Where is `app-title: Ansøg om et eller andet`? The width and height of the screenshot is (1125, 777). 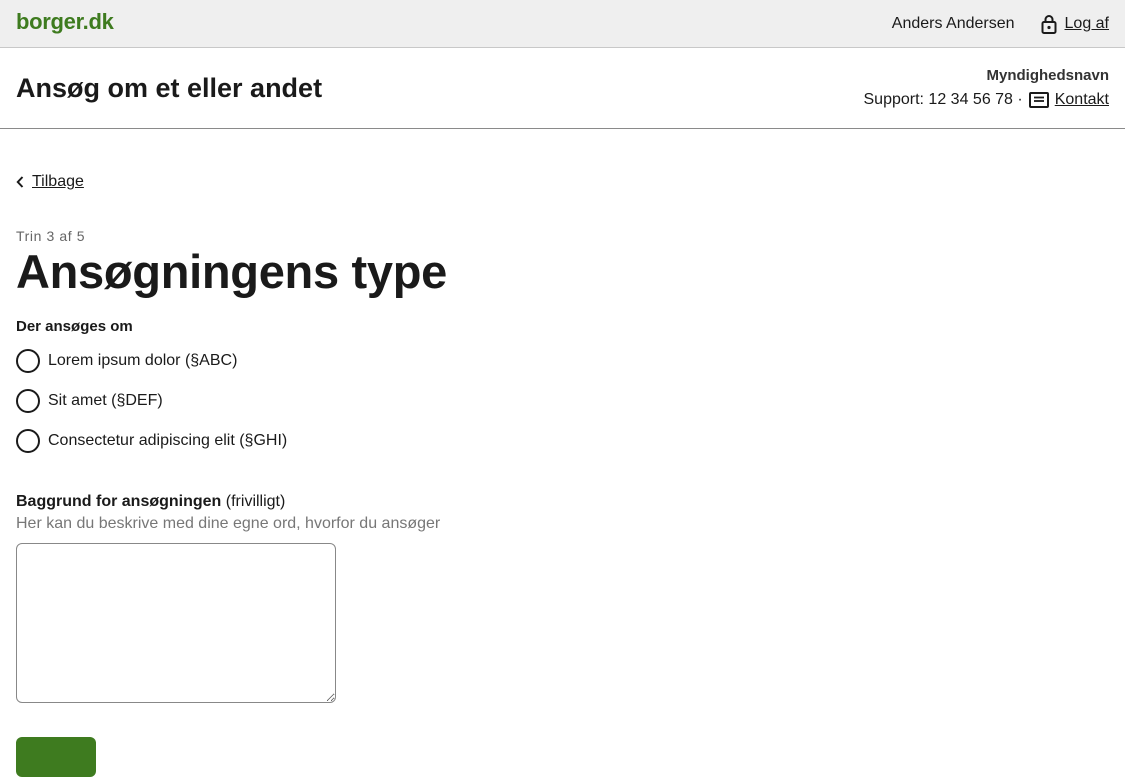
app-title: Ansøg om et eller andet is located at coordinates (169, 87).